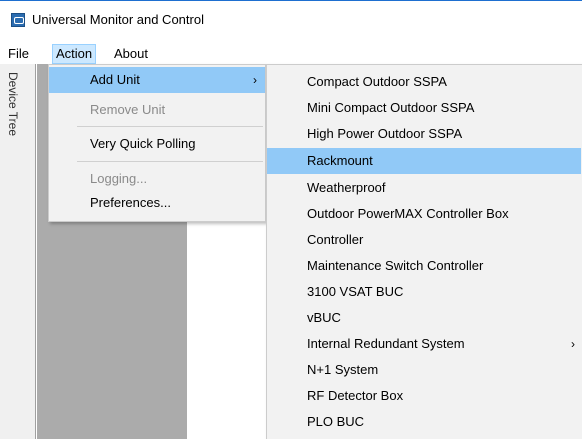 Image resolution: width=582 pixels, height=439 pixels. Describe the element at coordinates (291, 54) in the screenshot. I see `menu-bar: File Action About` at that location.